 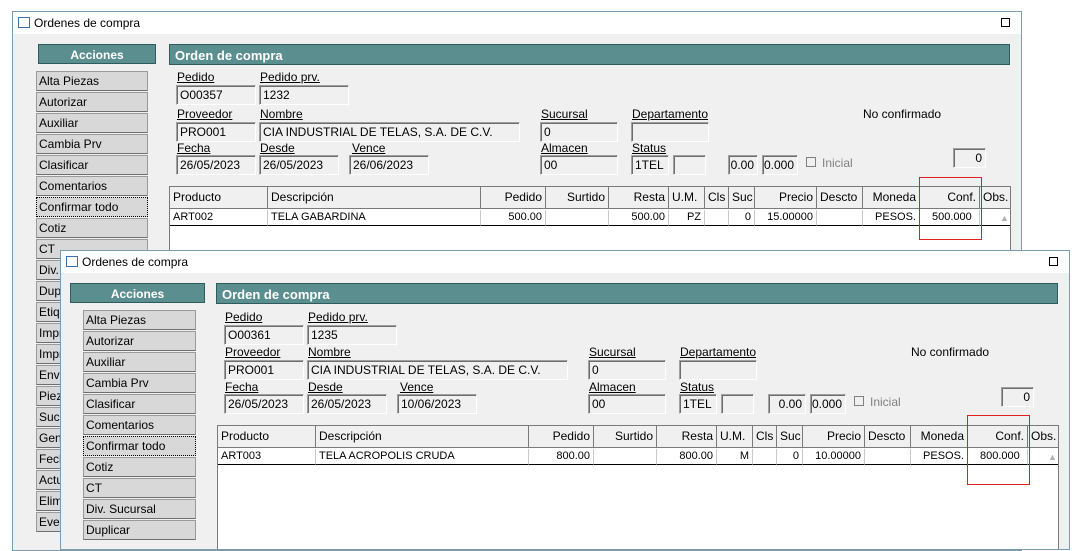 I want to click on pedido-field: O00361, so click(x=264, y=335).